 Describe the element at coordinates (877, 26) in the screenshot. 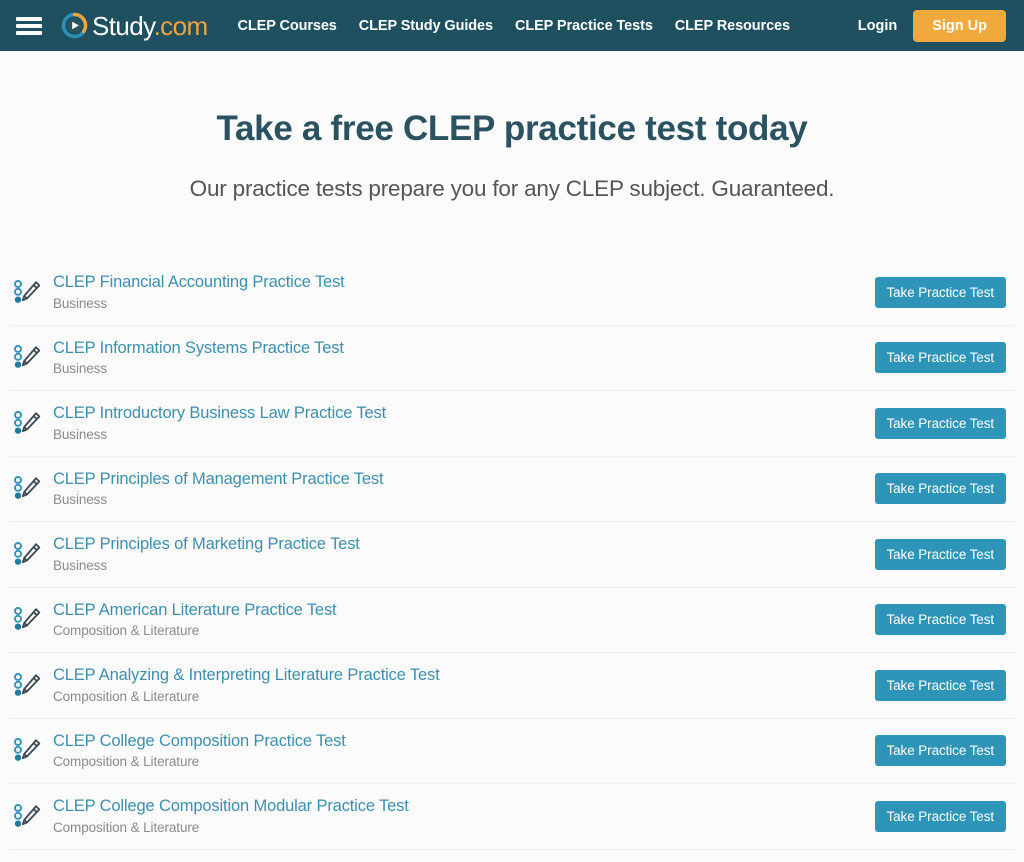

I see `login-link: Login` at that location.